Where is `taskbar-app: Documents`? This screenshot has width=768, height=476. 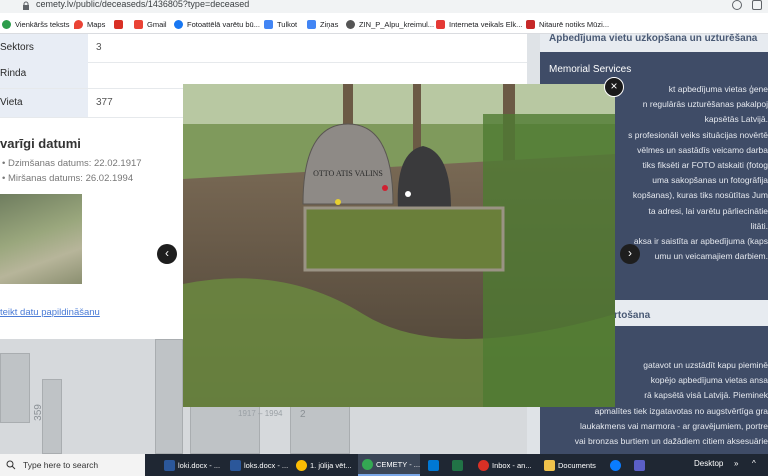
taskbar-app: Documents is located at coordinates (571, 465).